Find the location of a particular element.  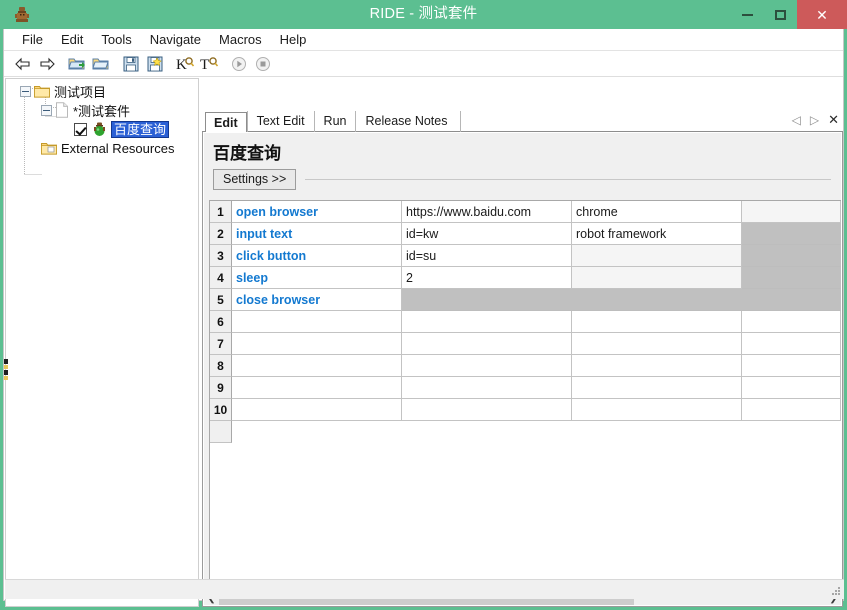

tree-node-project-label: 测试项目 is located at coordinates (80, 92).